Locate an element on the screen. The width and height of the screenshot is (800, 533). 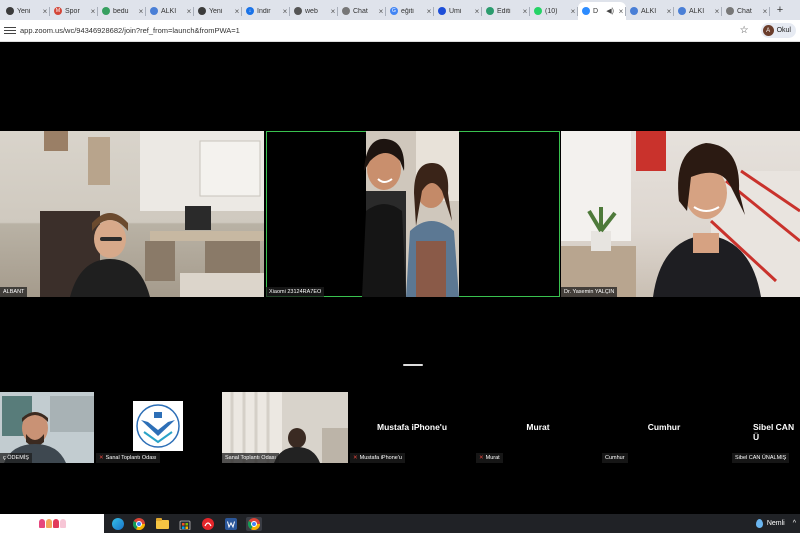
participant-name-label: ç ÖDEMİŞ is located at coordinates (16, 458).